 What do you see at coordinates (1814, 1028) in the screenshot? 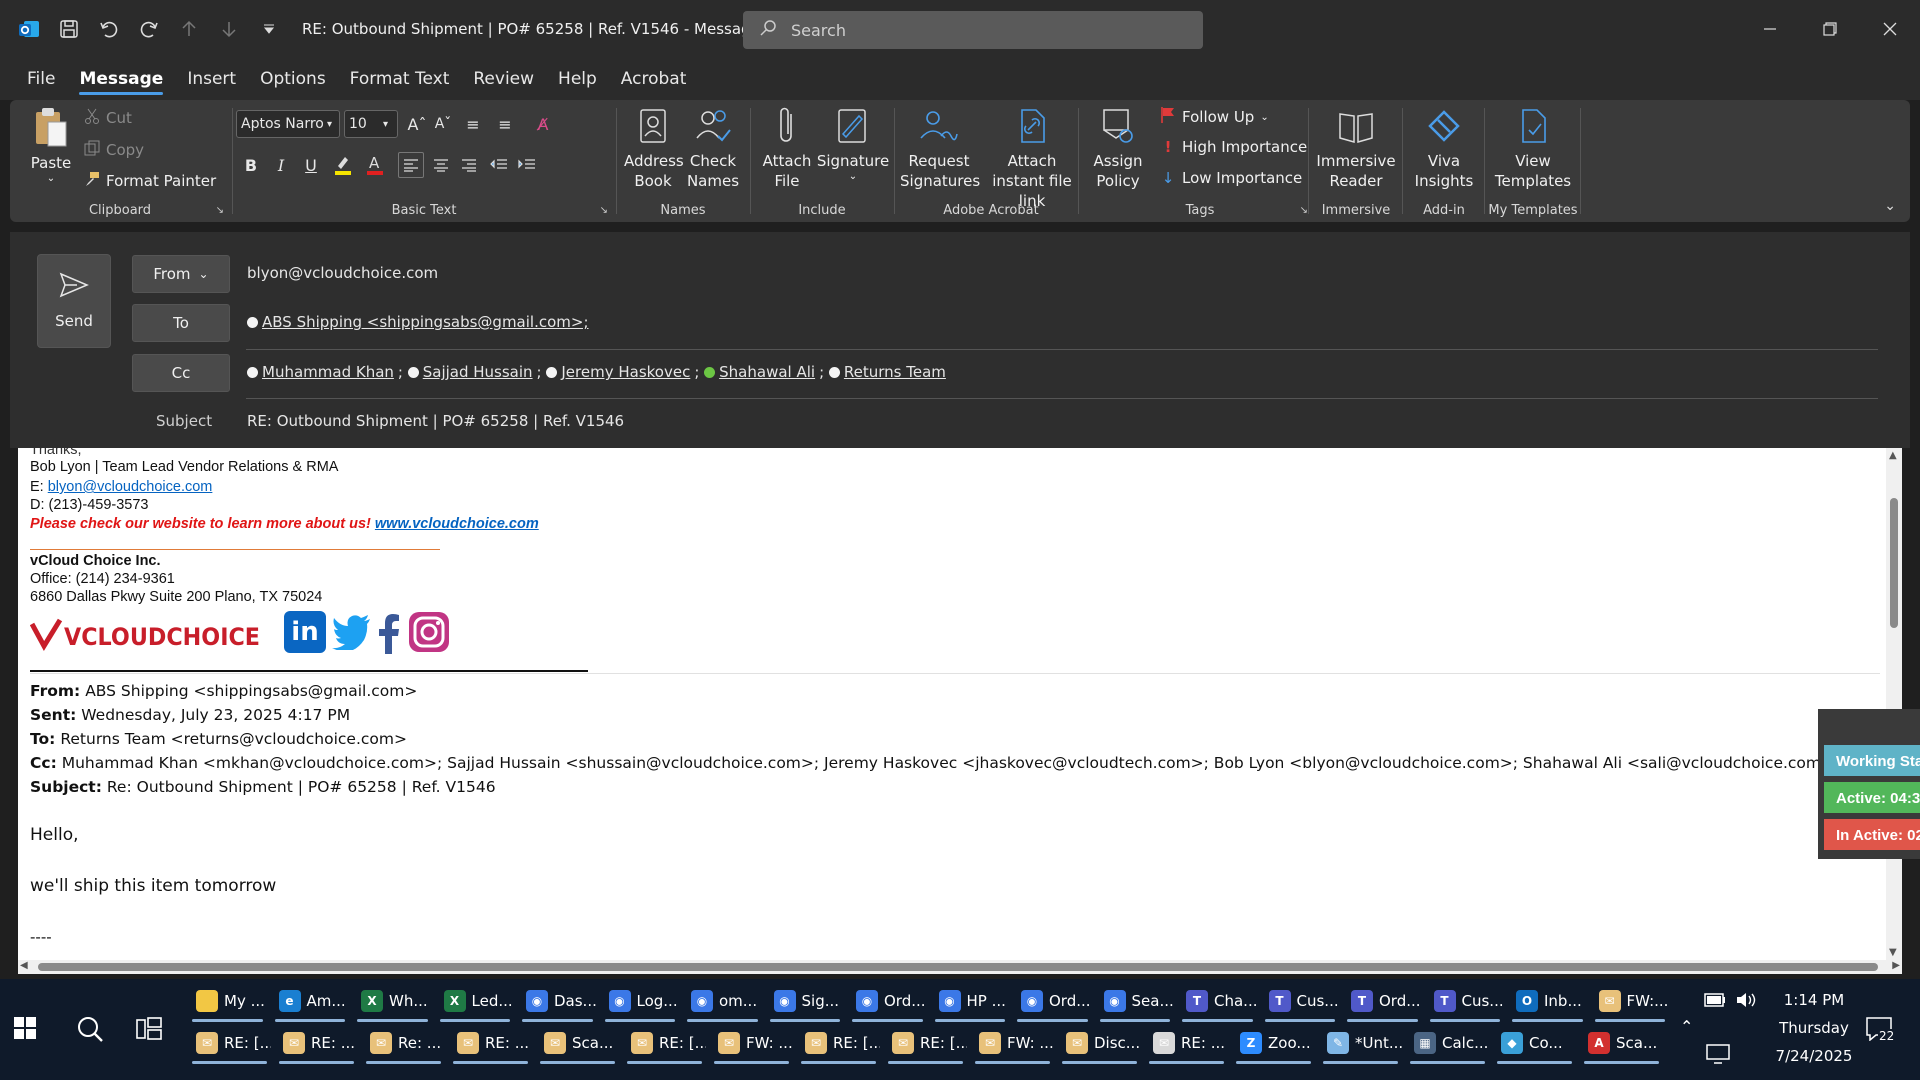
I see `clock-day: Thursday` at bounding box center [1814, 1028].